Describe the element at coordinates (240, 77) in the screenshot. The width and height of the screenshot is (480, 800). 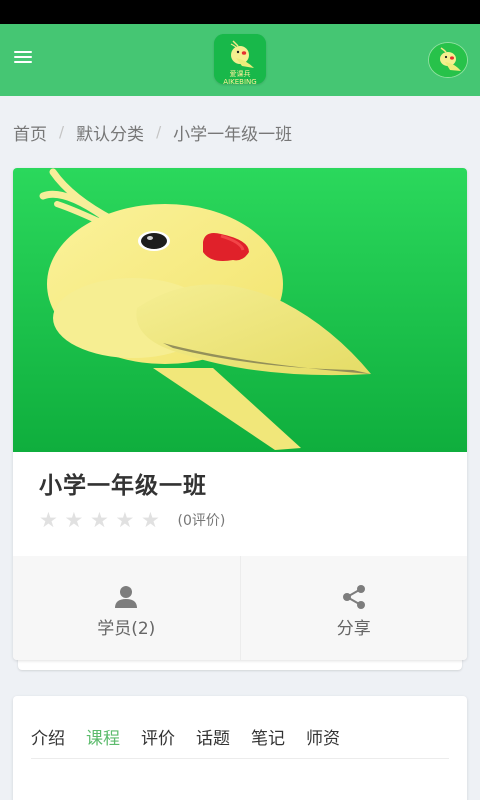
I see `logo-text: 爱课兵 AIKEBING` at that location.